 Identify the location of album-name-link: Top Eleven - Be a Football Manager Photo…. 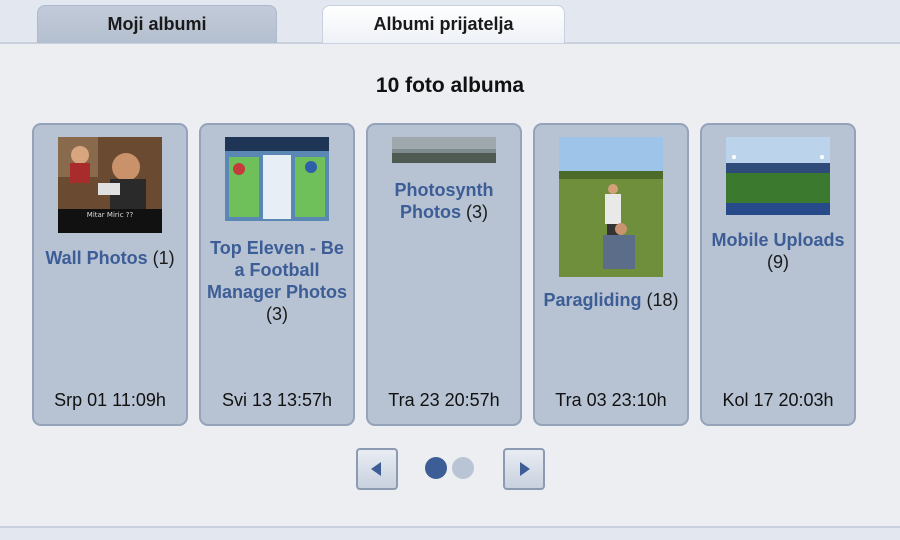
(277, 270).